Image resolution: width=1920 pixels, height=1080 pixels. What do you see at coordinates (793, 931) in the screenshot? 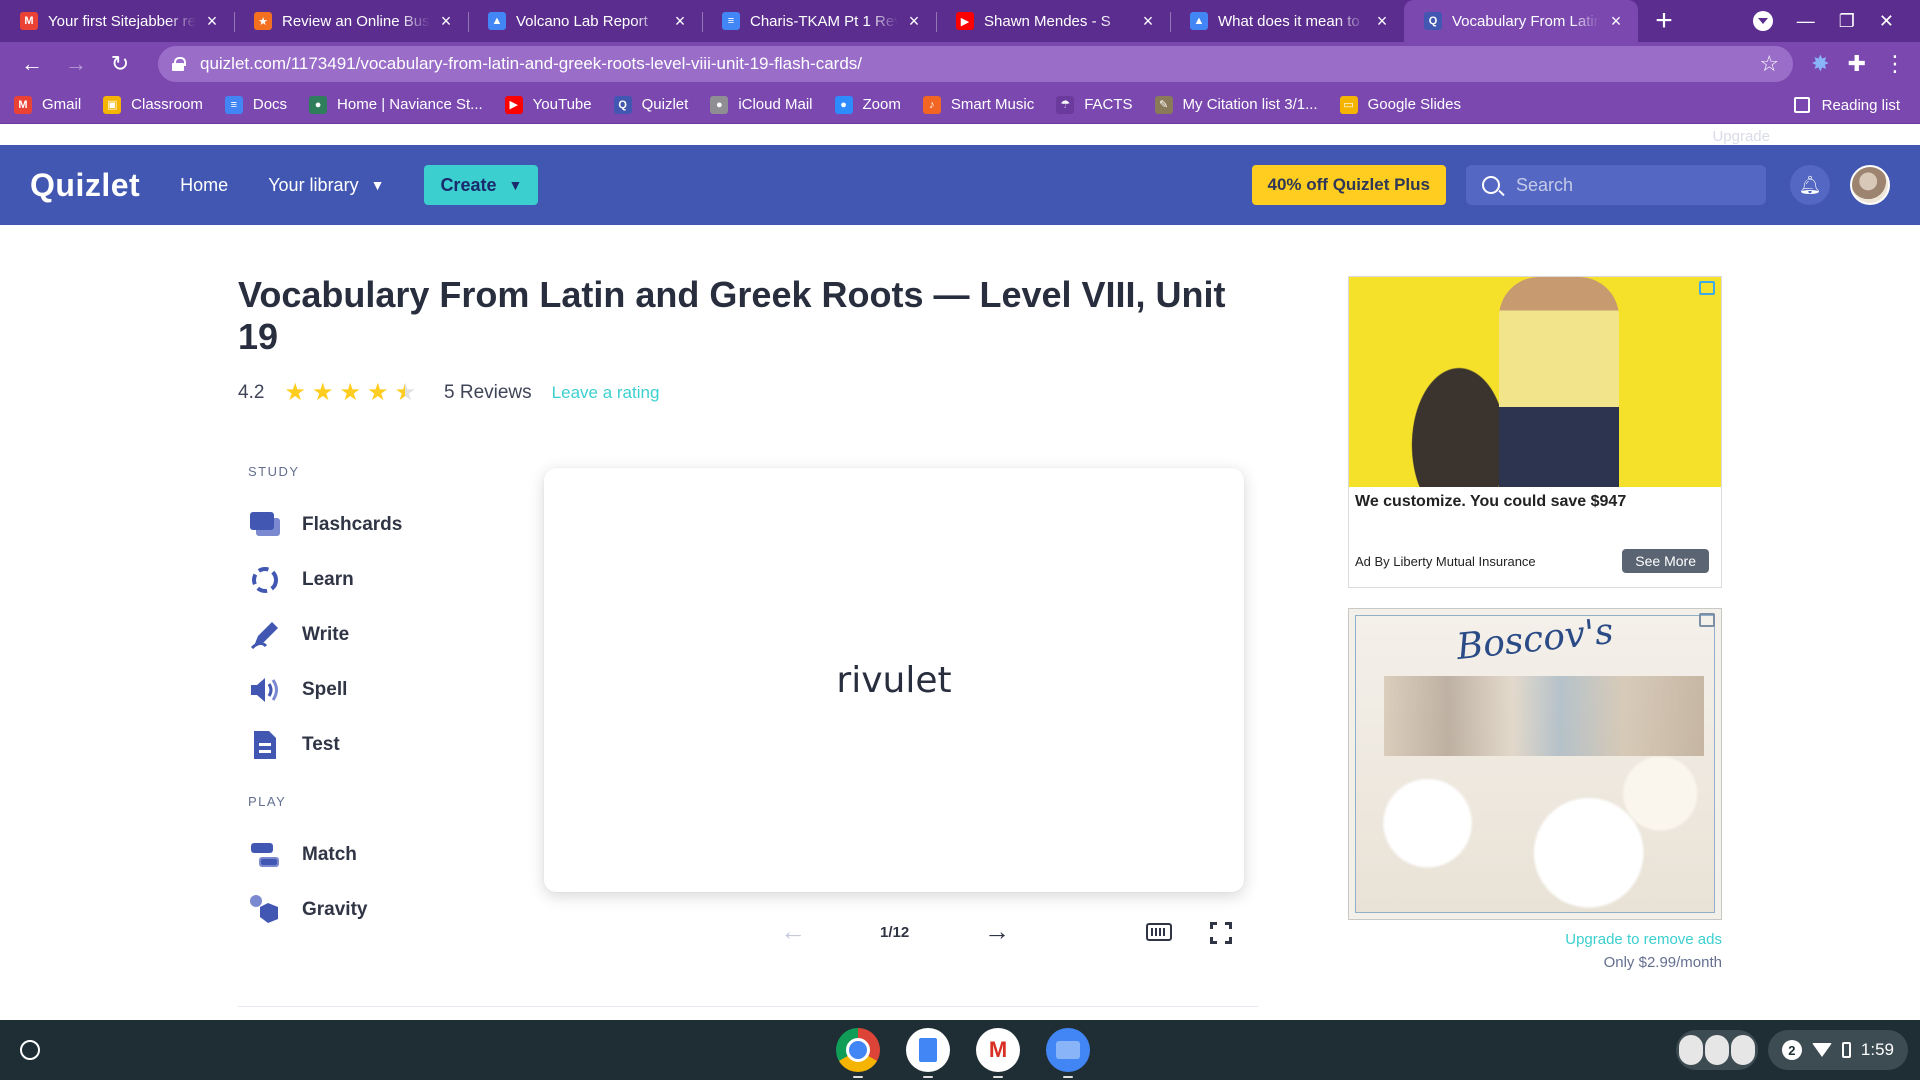
I see `previous-card-arrow-icon: ←` at bounding box center [793, 931].